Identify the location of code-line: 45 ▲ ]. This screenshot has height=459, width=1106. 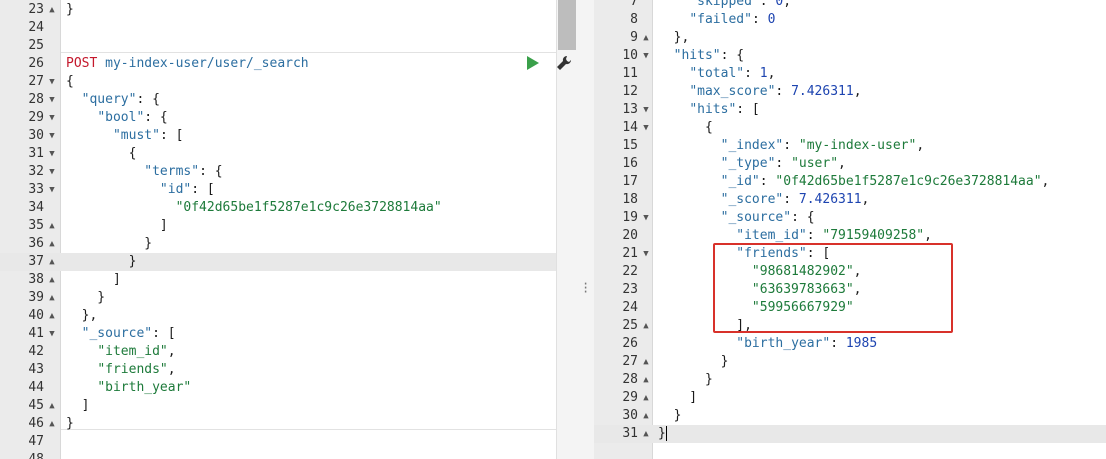
(278, 406).